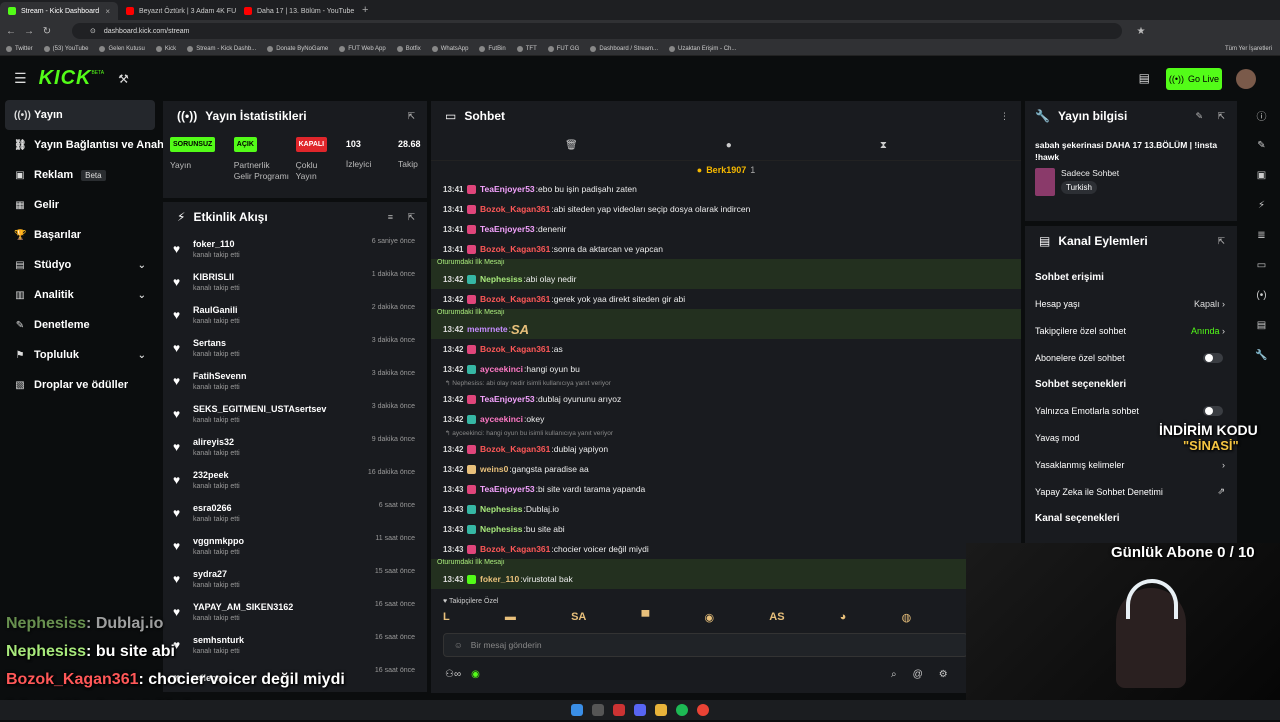 This screenshot has height=722, width=1280. I want to click on account-age-row: Hesap yaşı Kapalı ›, so click(1131, 303).